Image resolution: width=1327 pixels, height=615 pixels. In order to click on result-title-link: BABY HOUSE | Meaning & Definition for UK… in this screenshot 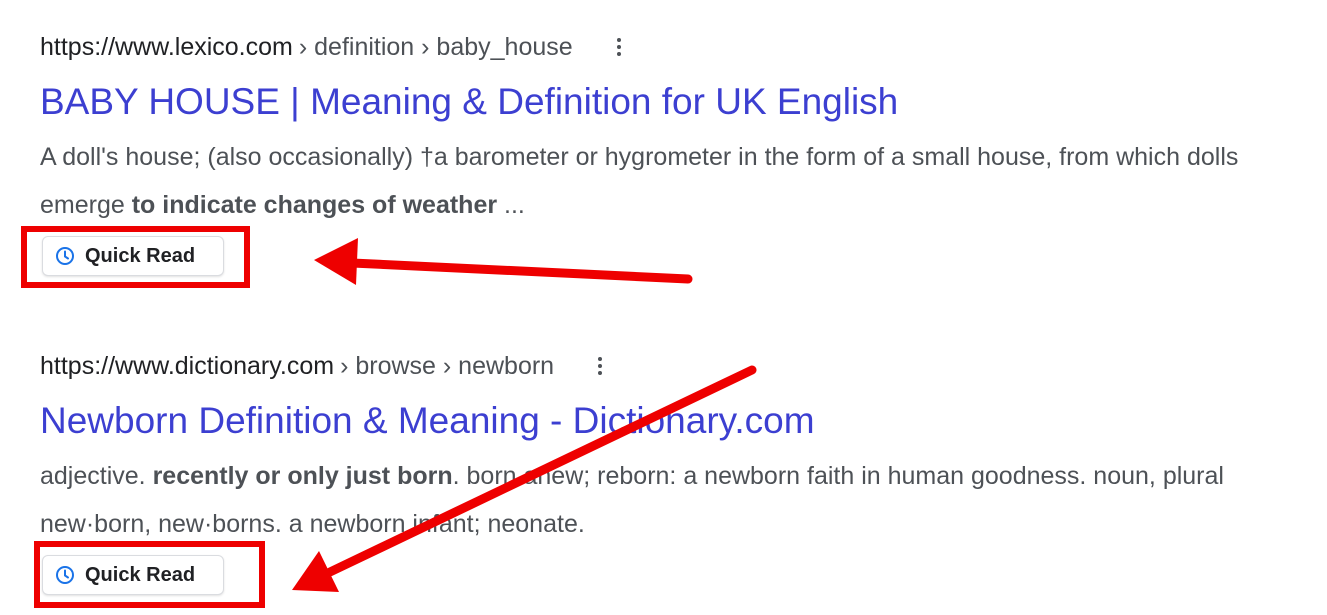, I will do `click(675, 102)`.